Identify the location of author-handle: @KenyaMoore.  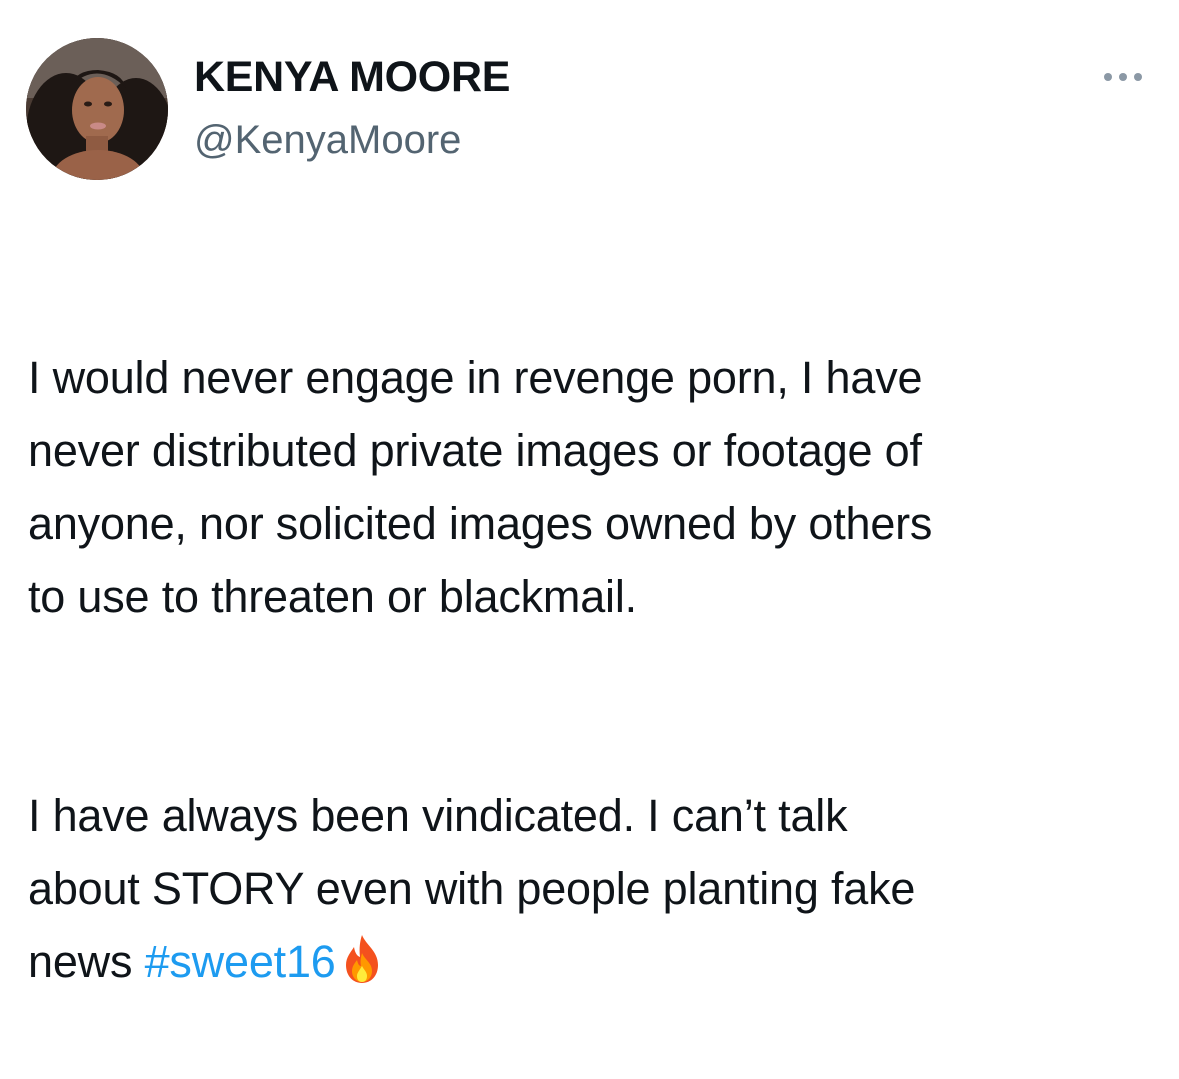
(327, 140).